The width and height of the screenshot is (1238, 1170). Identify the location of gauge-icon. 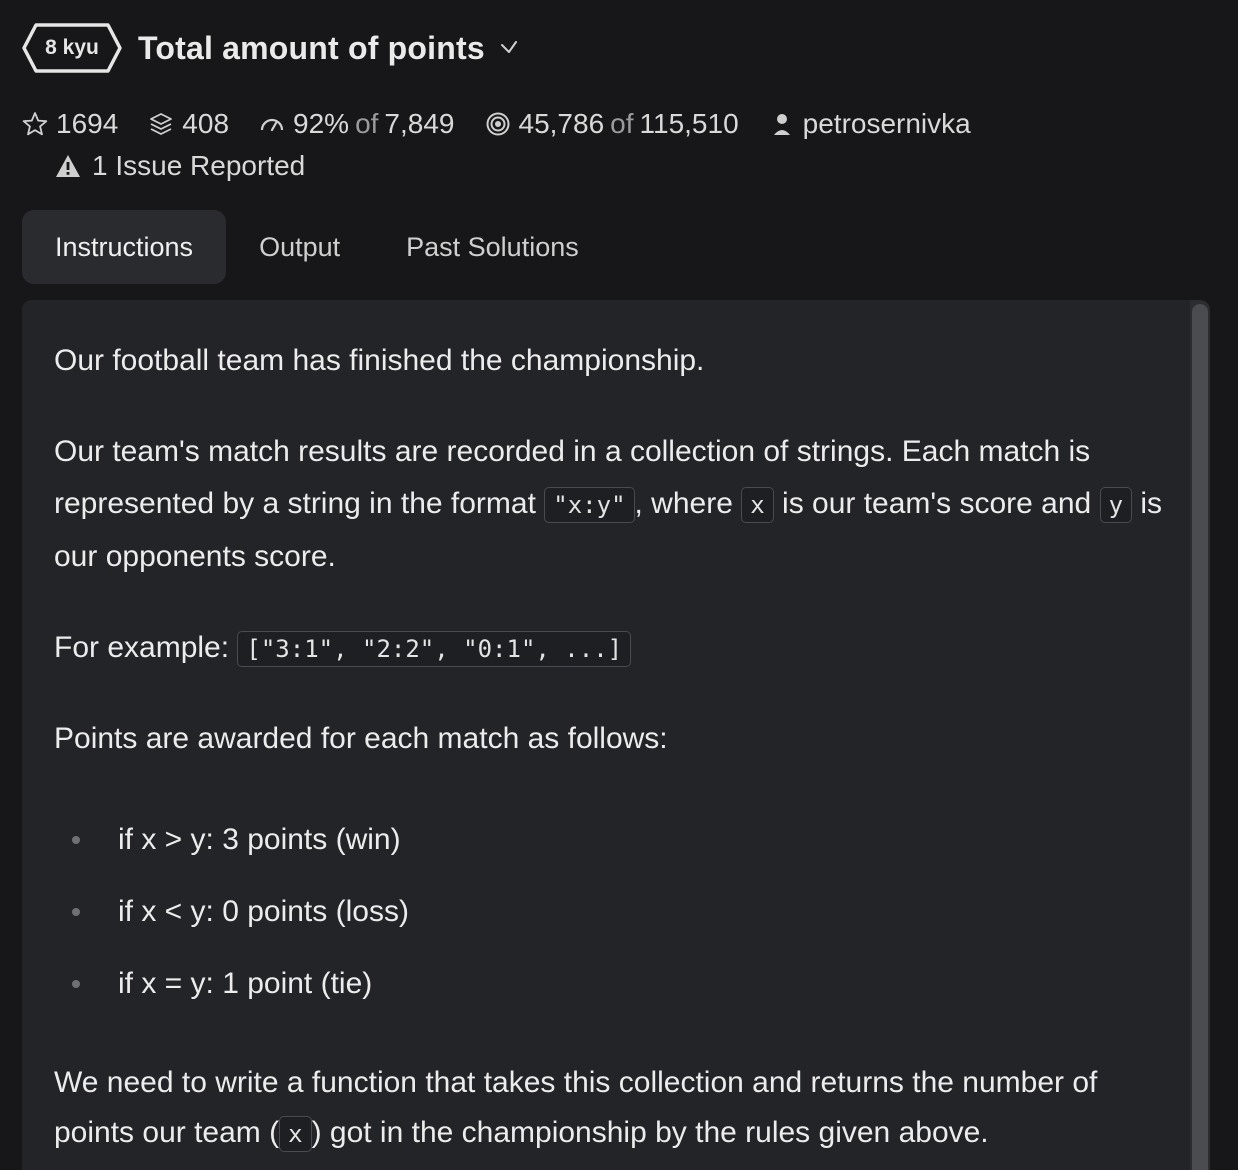
(272, 125).